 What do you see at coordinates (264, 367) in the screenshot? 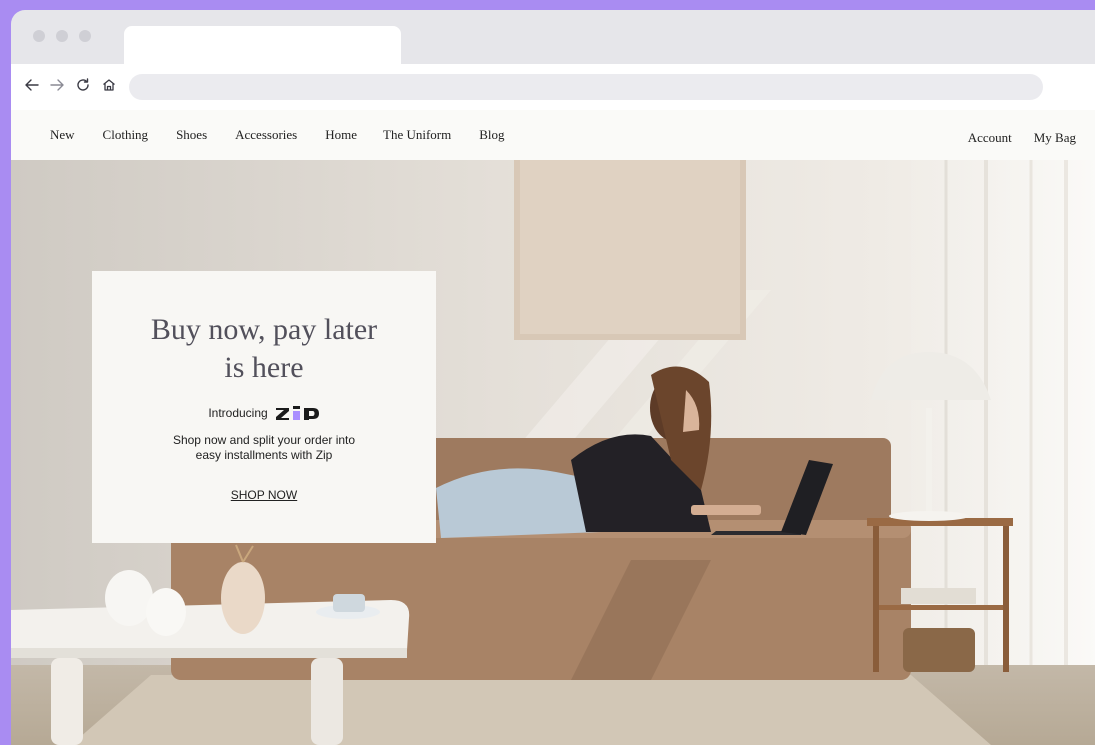
I see `promo-heading-line2: is here` at bounding box center [264, 367].